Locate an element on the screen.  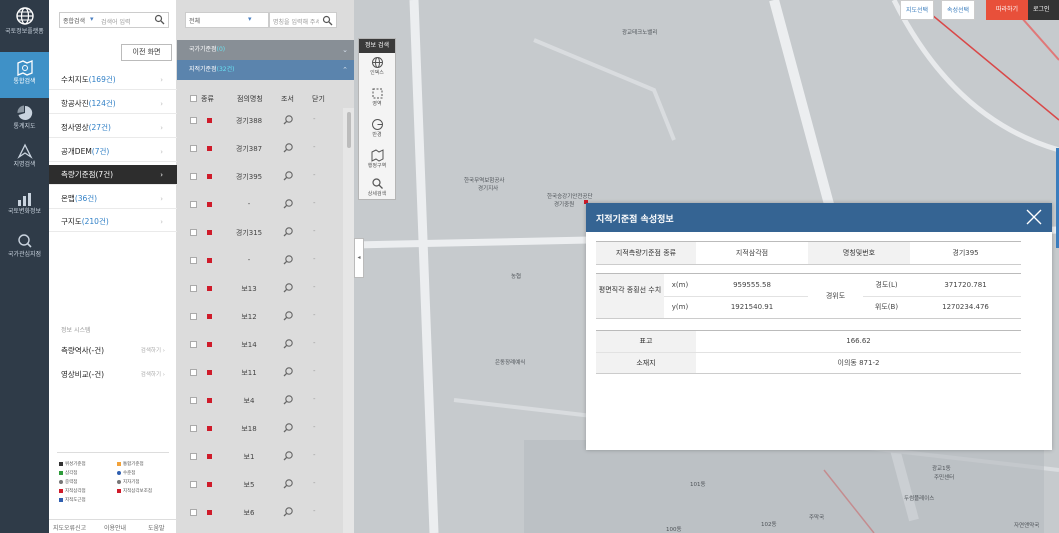
table-row: 보18 - is located at coordinates (260, 428).